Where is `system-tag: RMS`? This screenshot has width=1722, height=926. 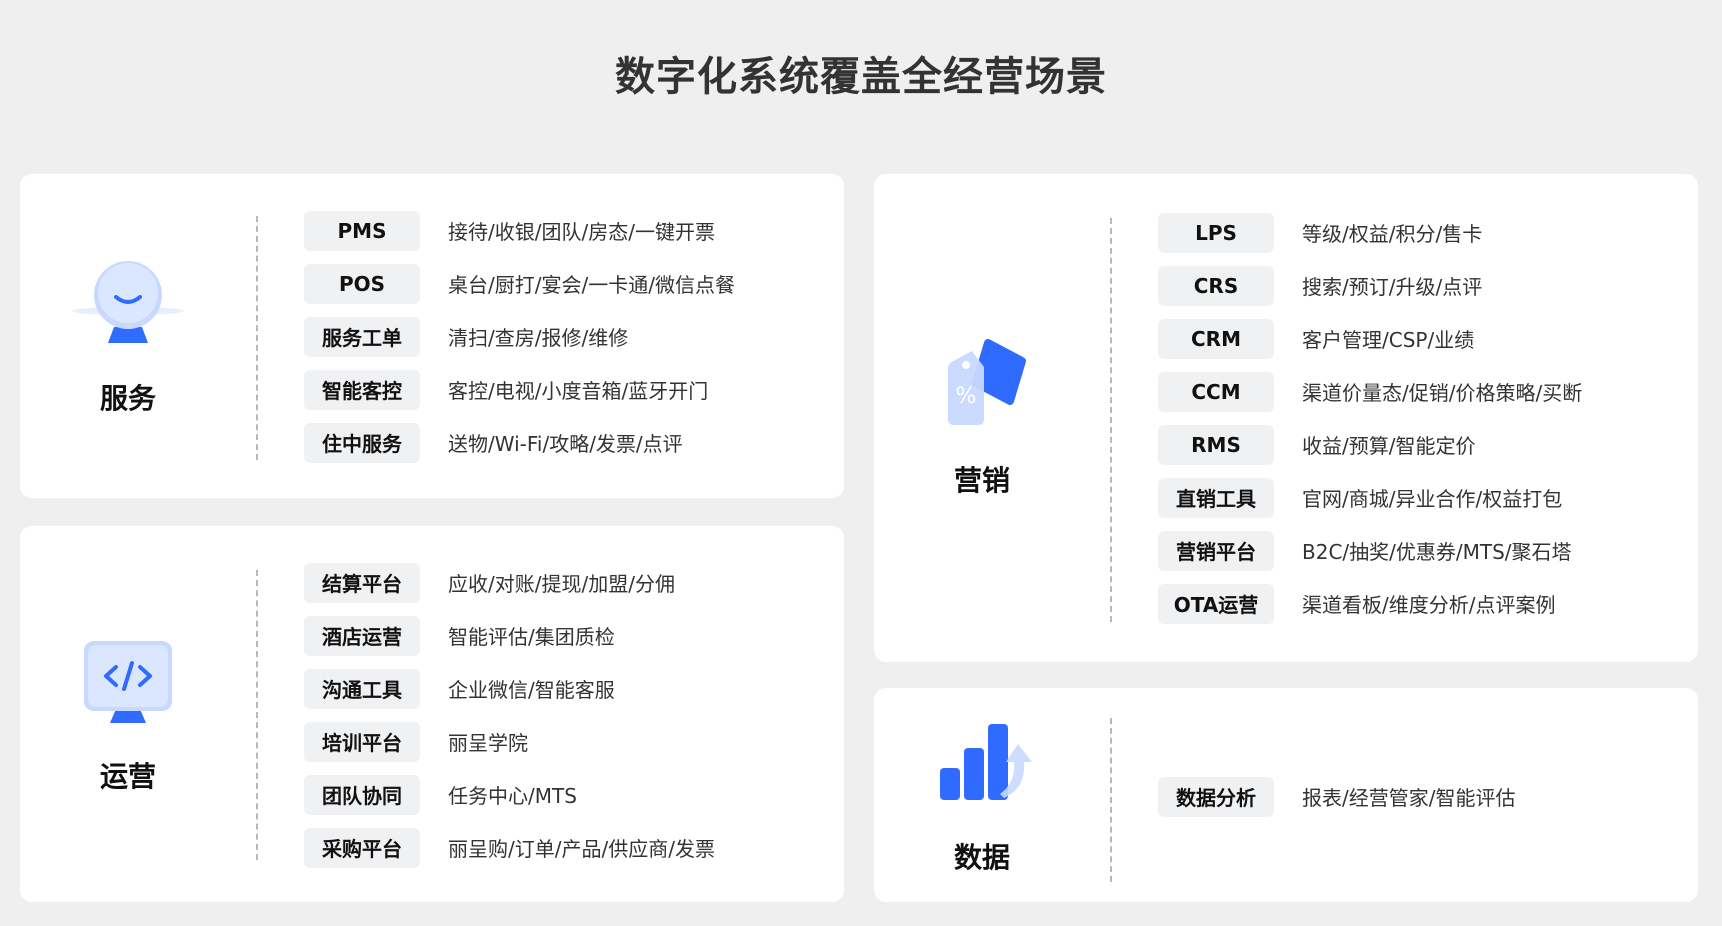
system-tag: RMS is located at coordinates (1216, 444).